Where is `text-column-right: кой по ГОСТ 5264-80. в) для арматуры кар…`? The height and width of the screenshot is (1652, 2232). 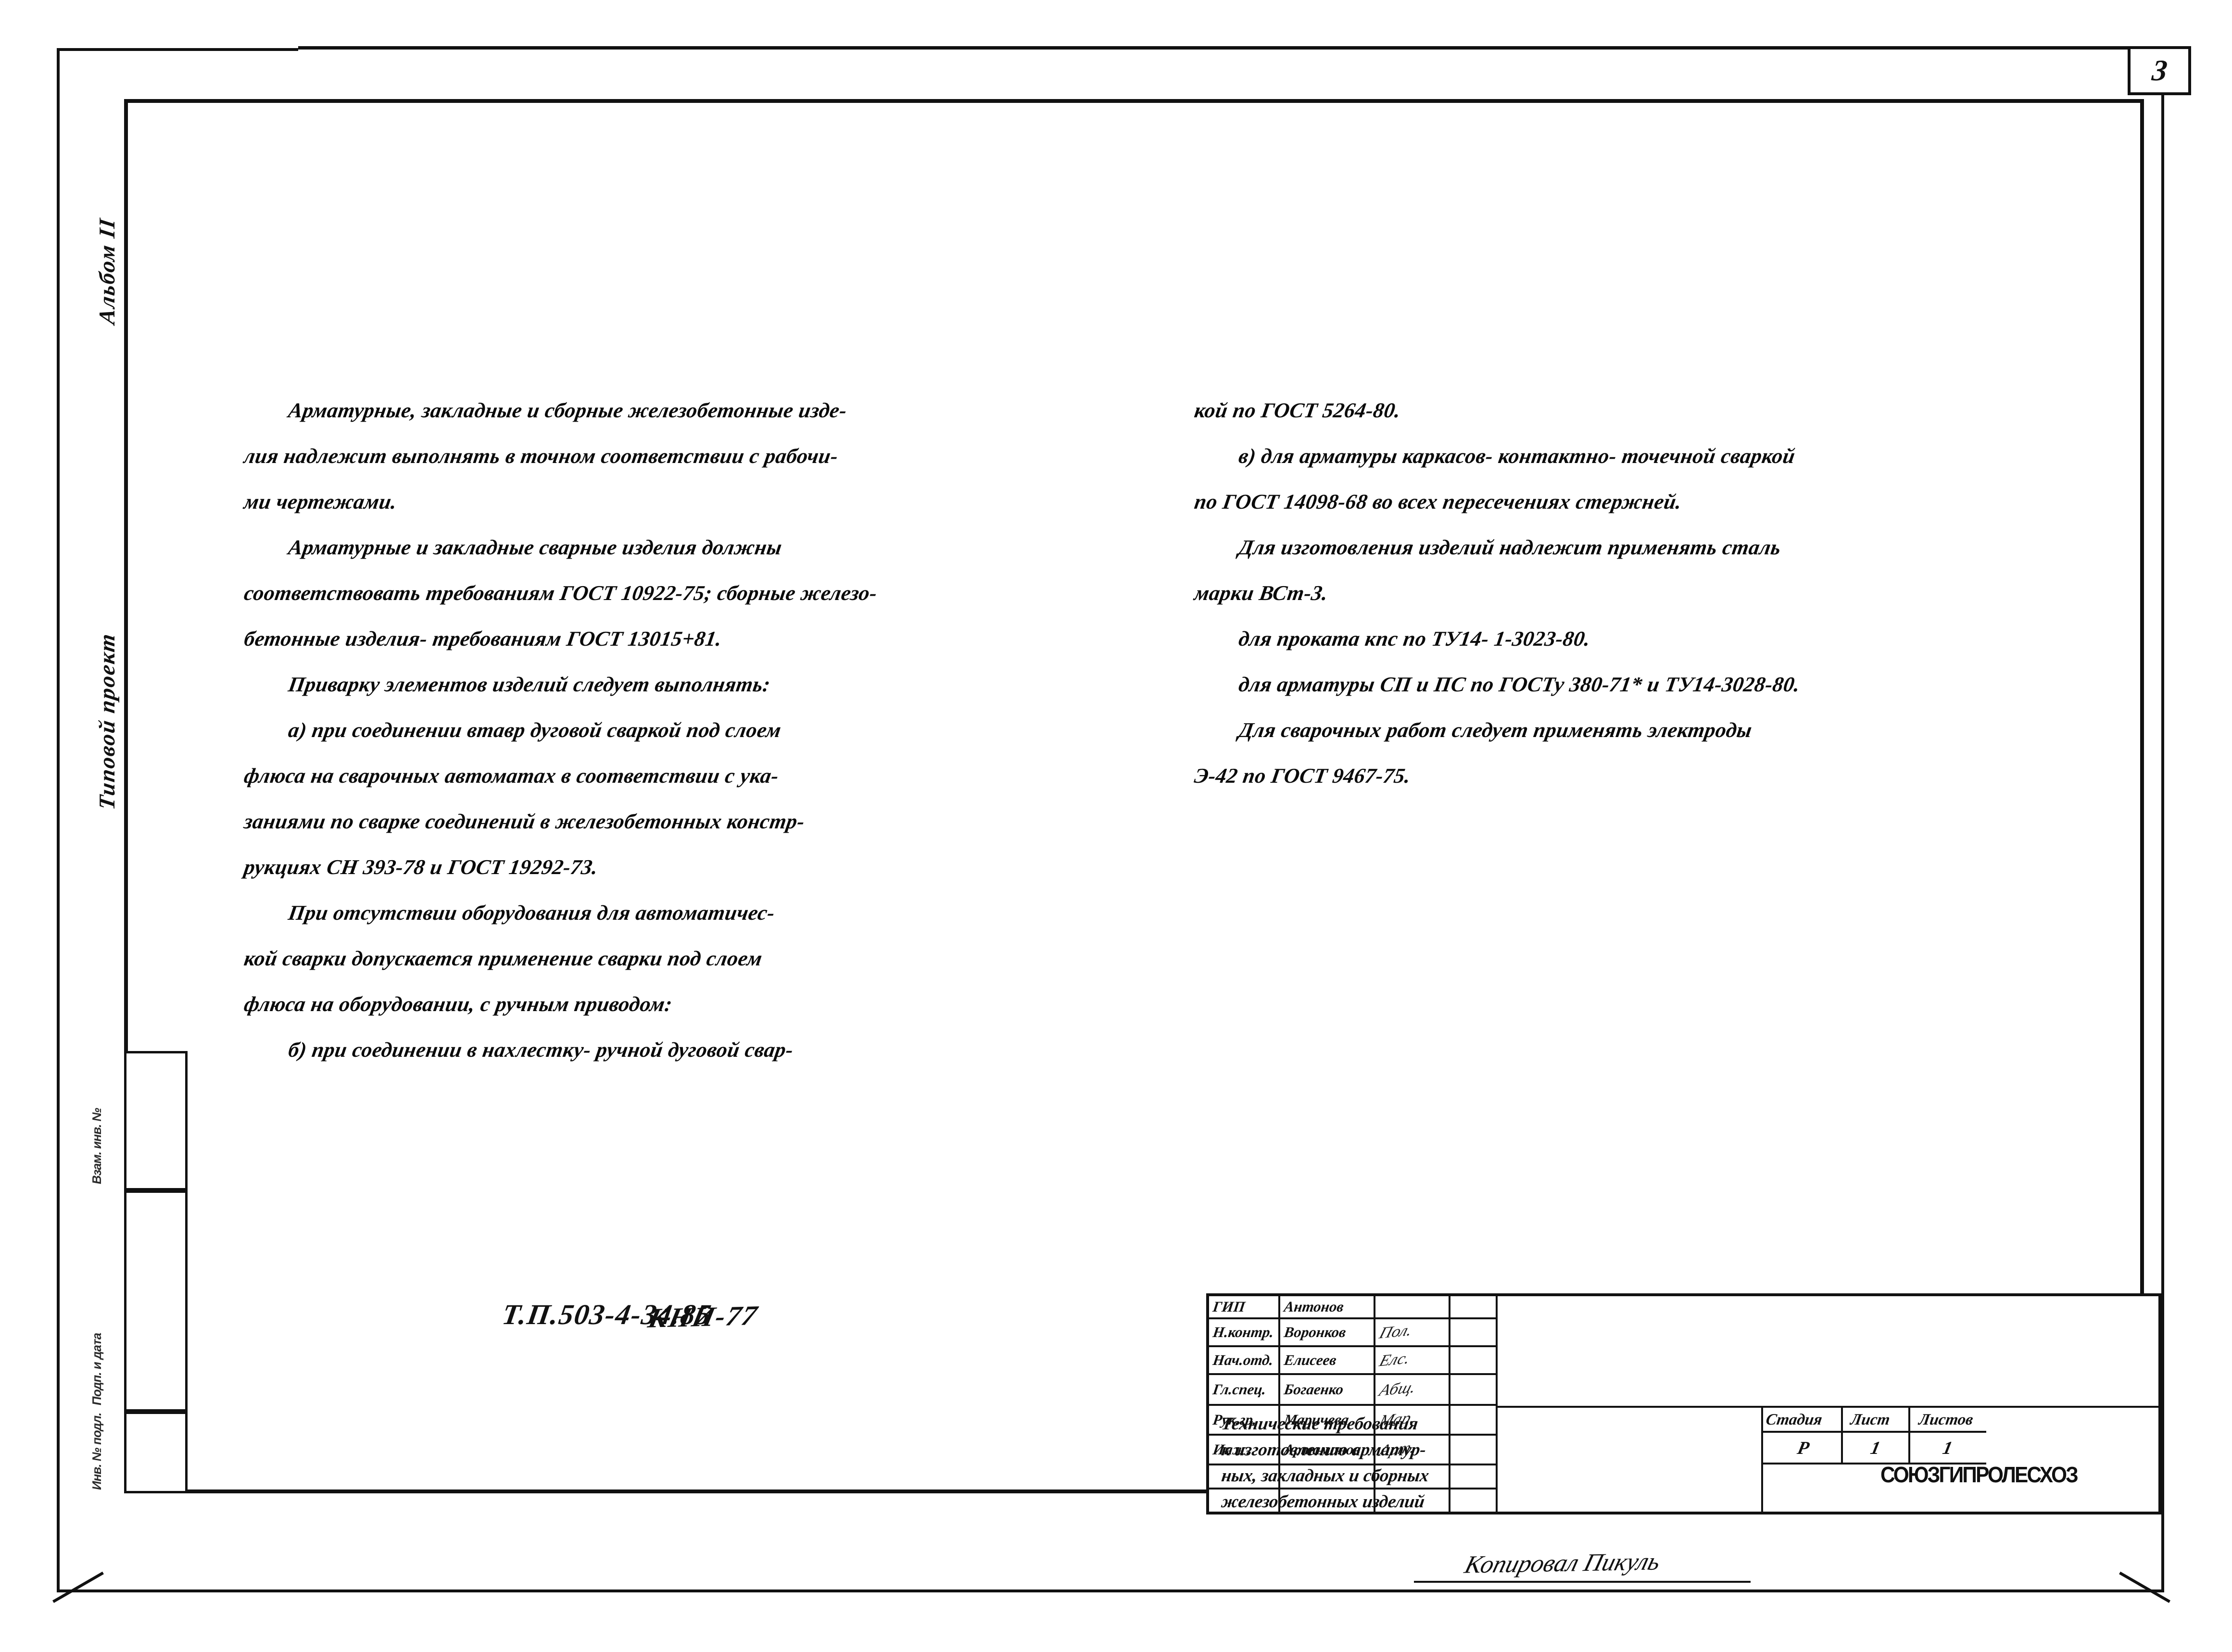
text-column-right: кой по ГОСТ 5264-80. в) для арматуры кар… is located at coordinates (1665, 594).